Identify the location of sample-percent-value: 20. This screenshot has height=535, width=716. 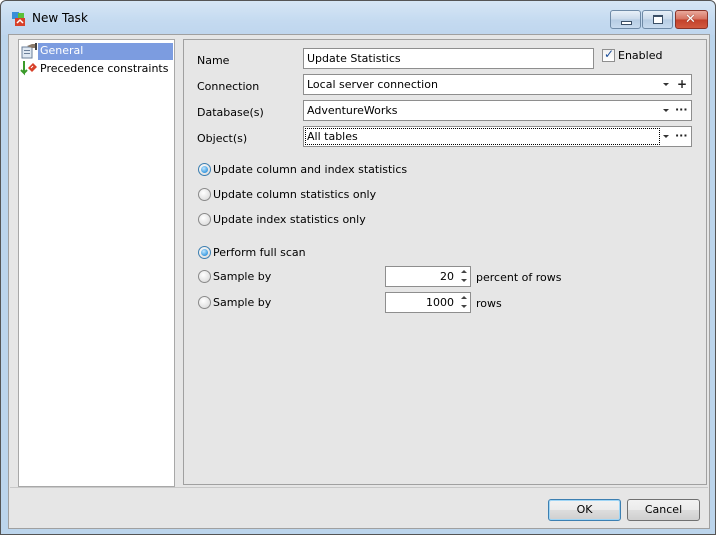
(447, 276).